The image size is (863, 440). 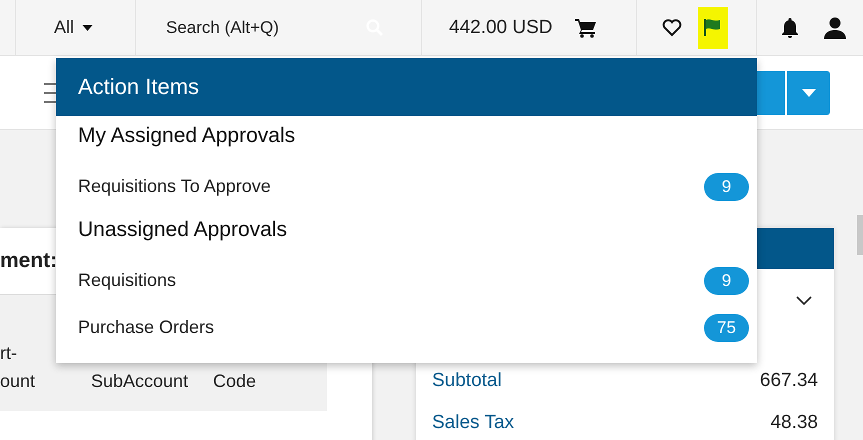 I want to click on cart-total: 442.00 USD, so click(x=501, y=27).